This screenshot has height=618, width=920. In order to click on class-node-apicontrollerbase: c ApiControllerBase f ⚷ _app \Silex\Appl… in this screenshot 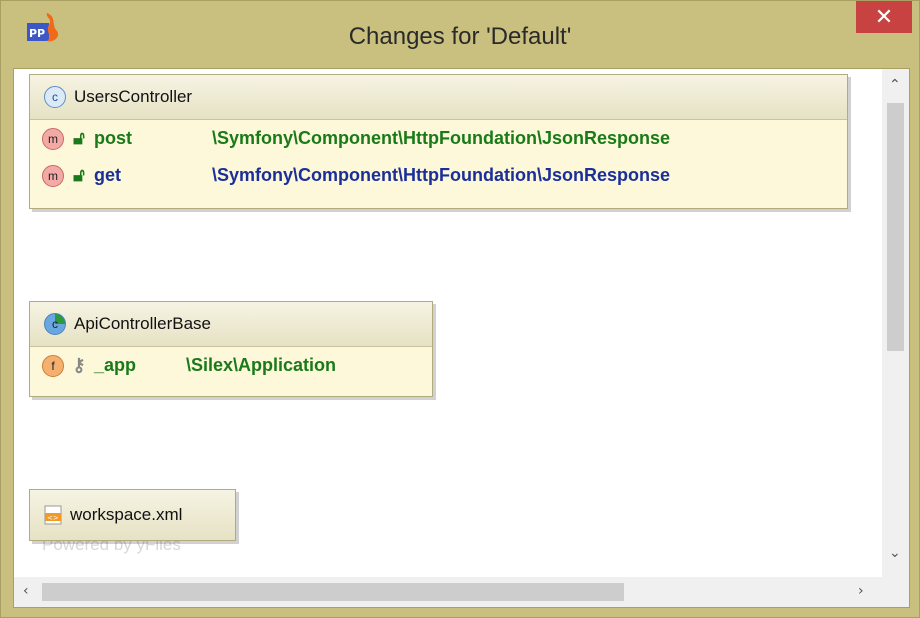, I will do `click(231, 349)`.